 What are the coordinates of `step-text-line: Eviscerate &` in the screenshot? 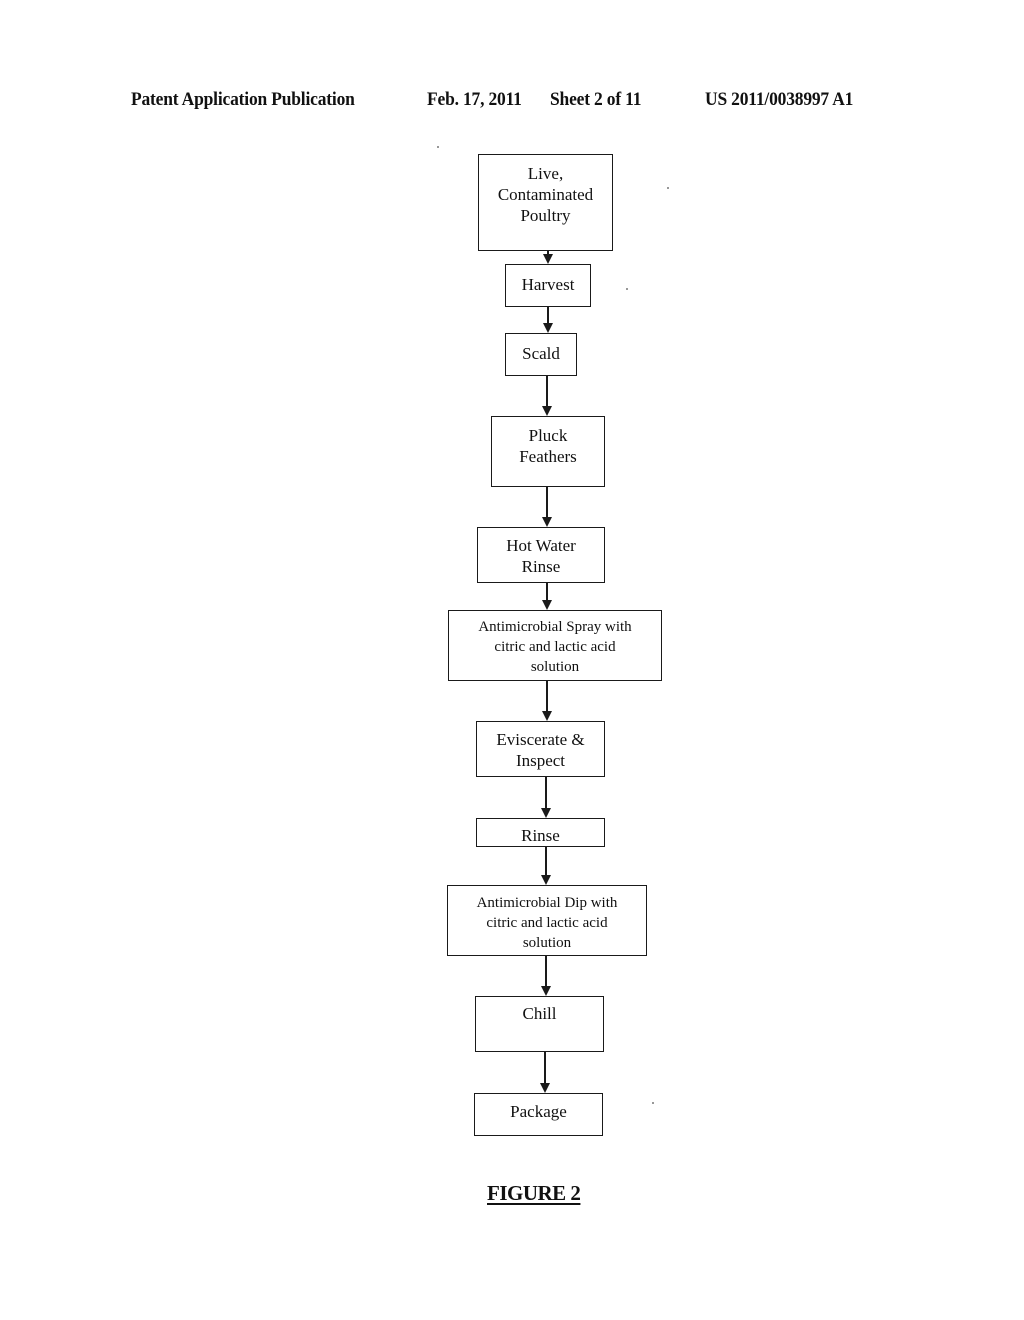 It's located at (540, 739).